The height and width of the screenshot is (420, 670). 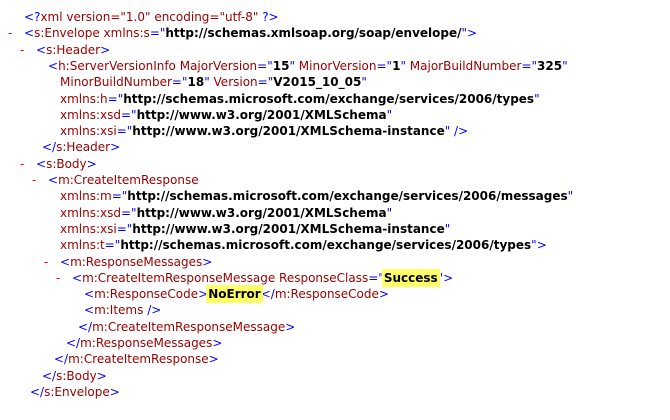 I want to click on xml-attribute-name: xmlns:h, so click(x=84, y=98).